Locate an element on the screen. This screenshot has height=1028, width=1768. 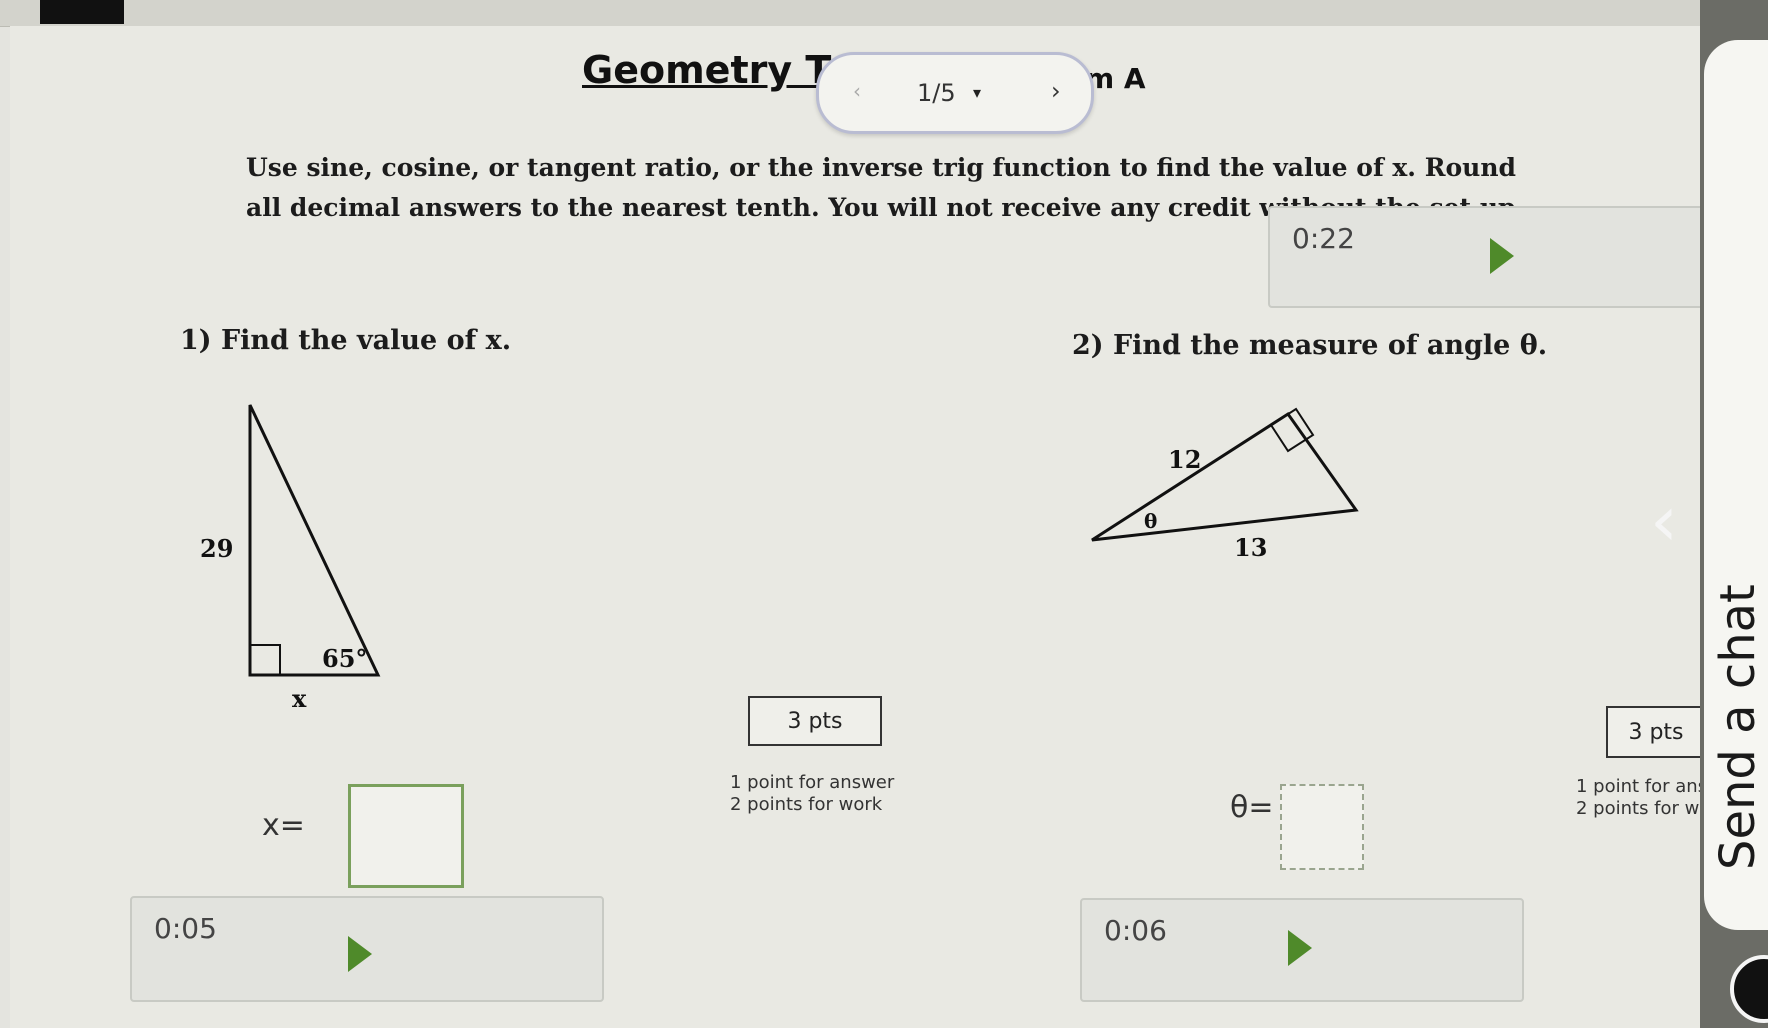
question-2-audio-player: 0:06 is located at coordinates (1302, 950).